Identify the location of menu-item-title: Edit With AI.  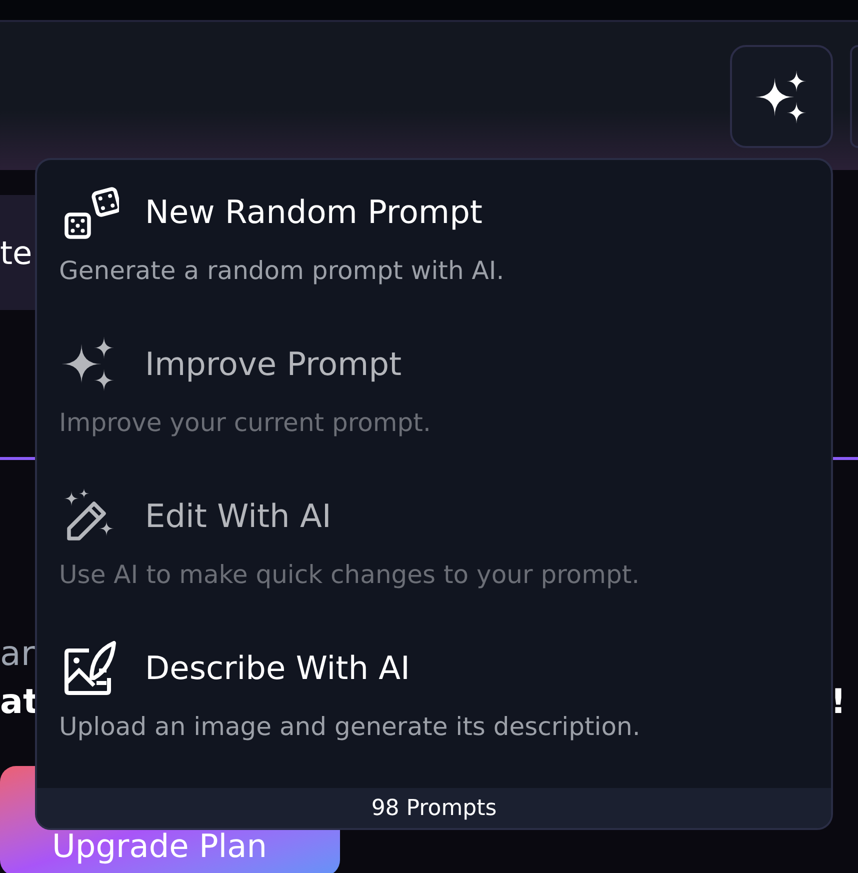
(238, 516).